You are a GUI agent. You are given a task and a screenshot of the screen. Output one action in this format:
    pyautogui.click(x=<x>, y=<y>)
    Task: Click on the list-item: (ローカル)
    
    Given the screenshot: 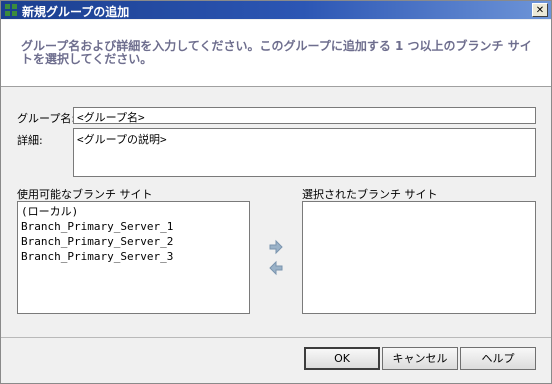 What is the action you would take?
    pyautogui.click(x=133, y=211)
    